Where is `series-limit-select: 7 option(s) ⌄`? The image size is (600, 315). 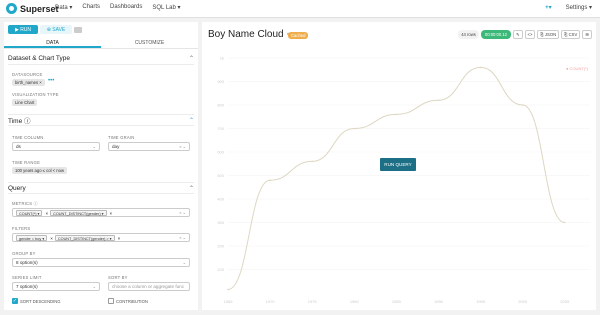 series-limit-select: 7 option(s) ⌄ is located at coordinates (56, 286).